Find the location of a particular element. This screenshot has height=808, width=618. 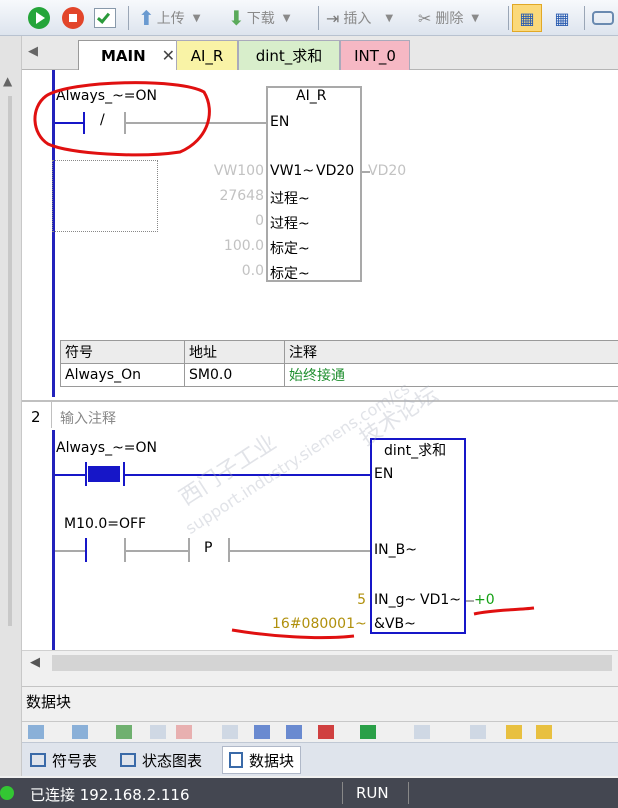

tab-scroll-left-icon: ◀ is located at coordinates (33, 51).